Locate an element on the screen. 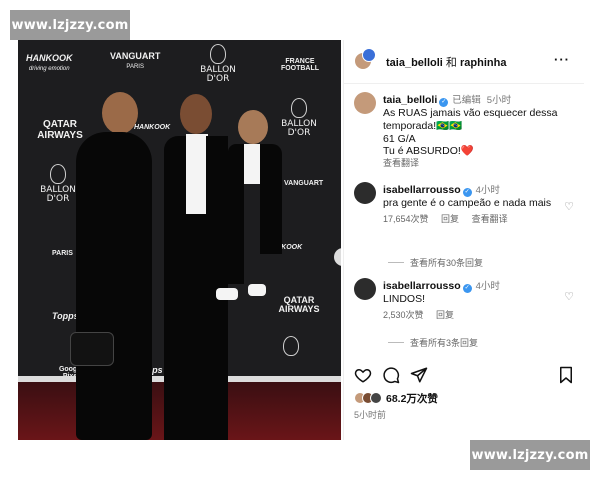  watermark-top: www.lzjzzy.com is located at coordinates (70, 25).